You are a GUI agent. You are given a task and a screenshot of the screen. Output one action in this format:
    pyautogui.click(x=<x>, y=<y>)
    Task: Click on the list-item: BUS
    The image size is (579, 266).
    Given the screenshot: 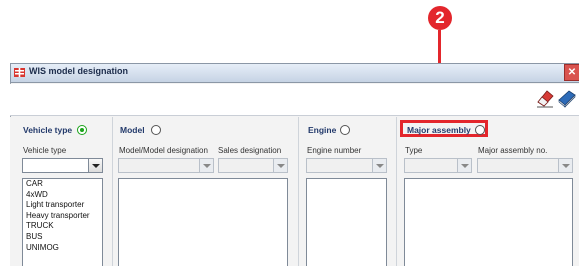 What is the action you would take?
    pyautogui.click(x=62, y=237)
    